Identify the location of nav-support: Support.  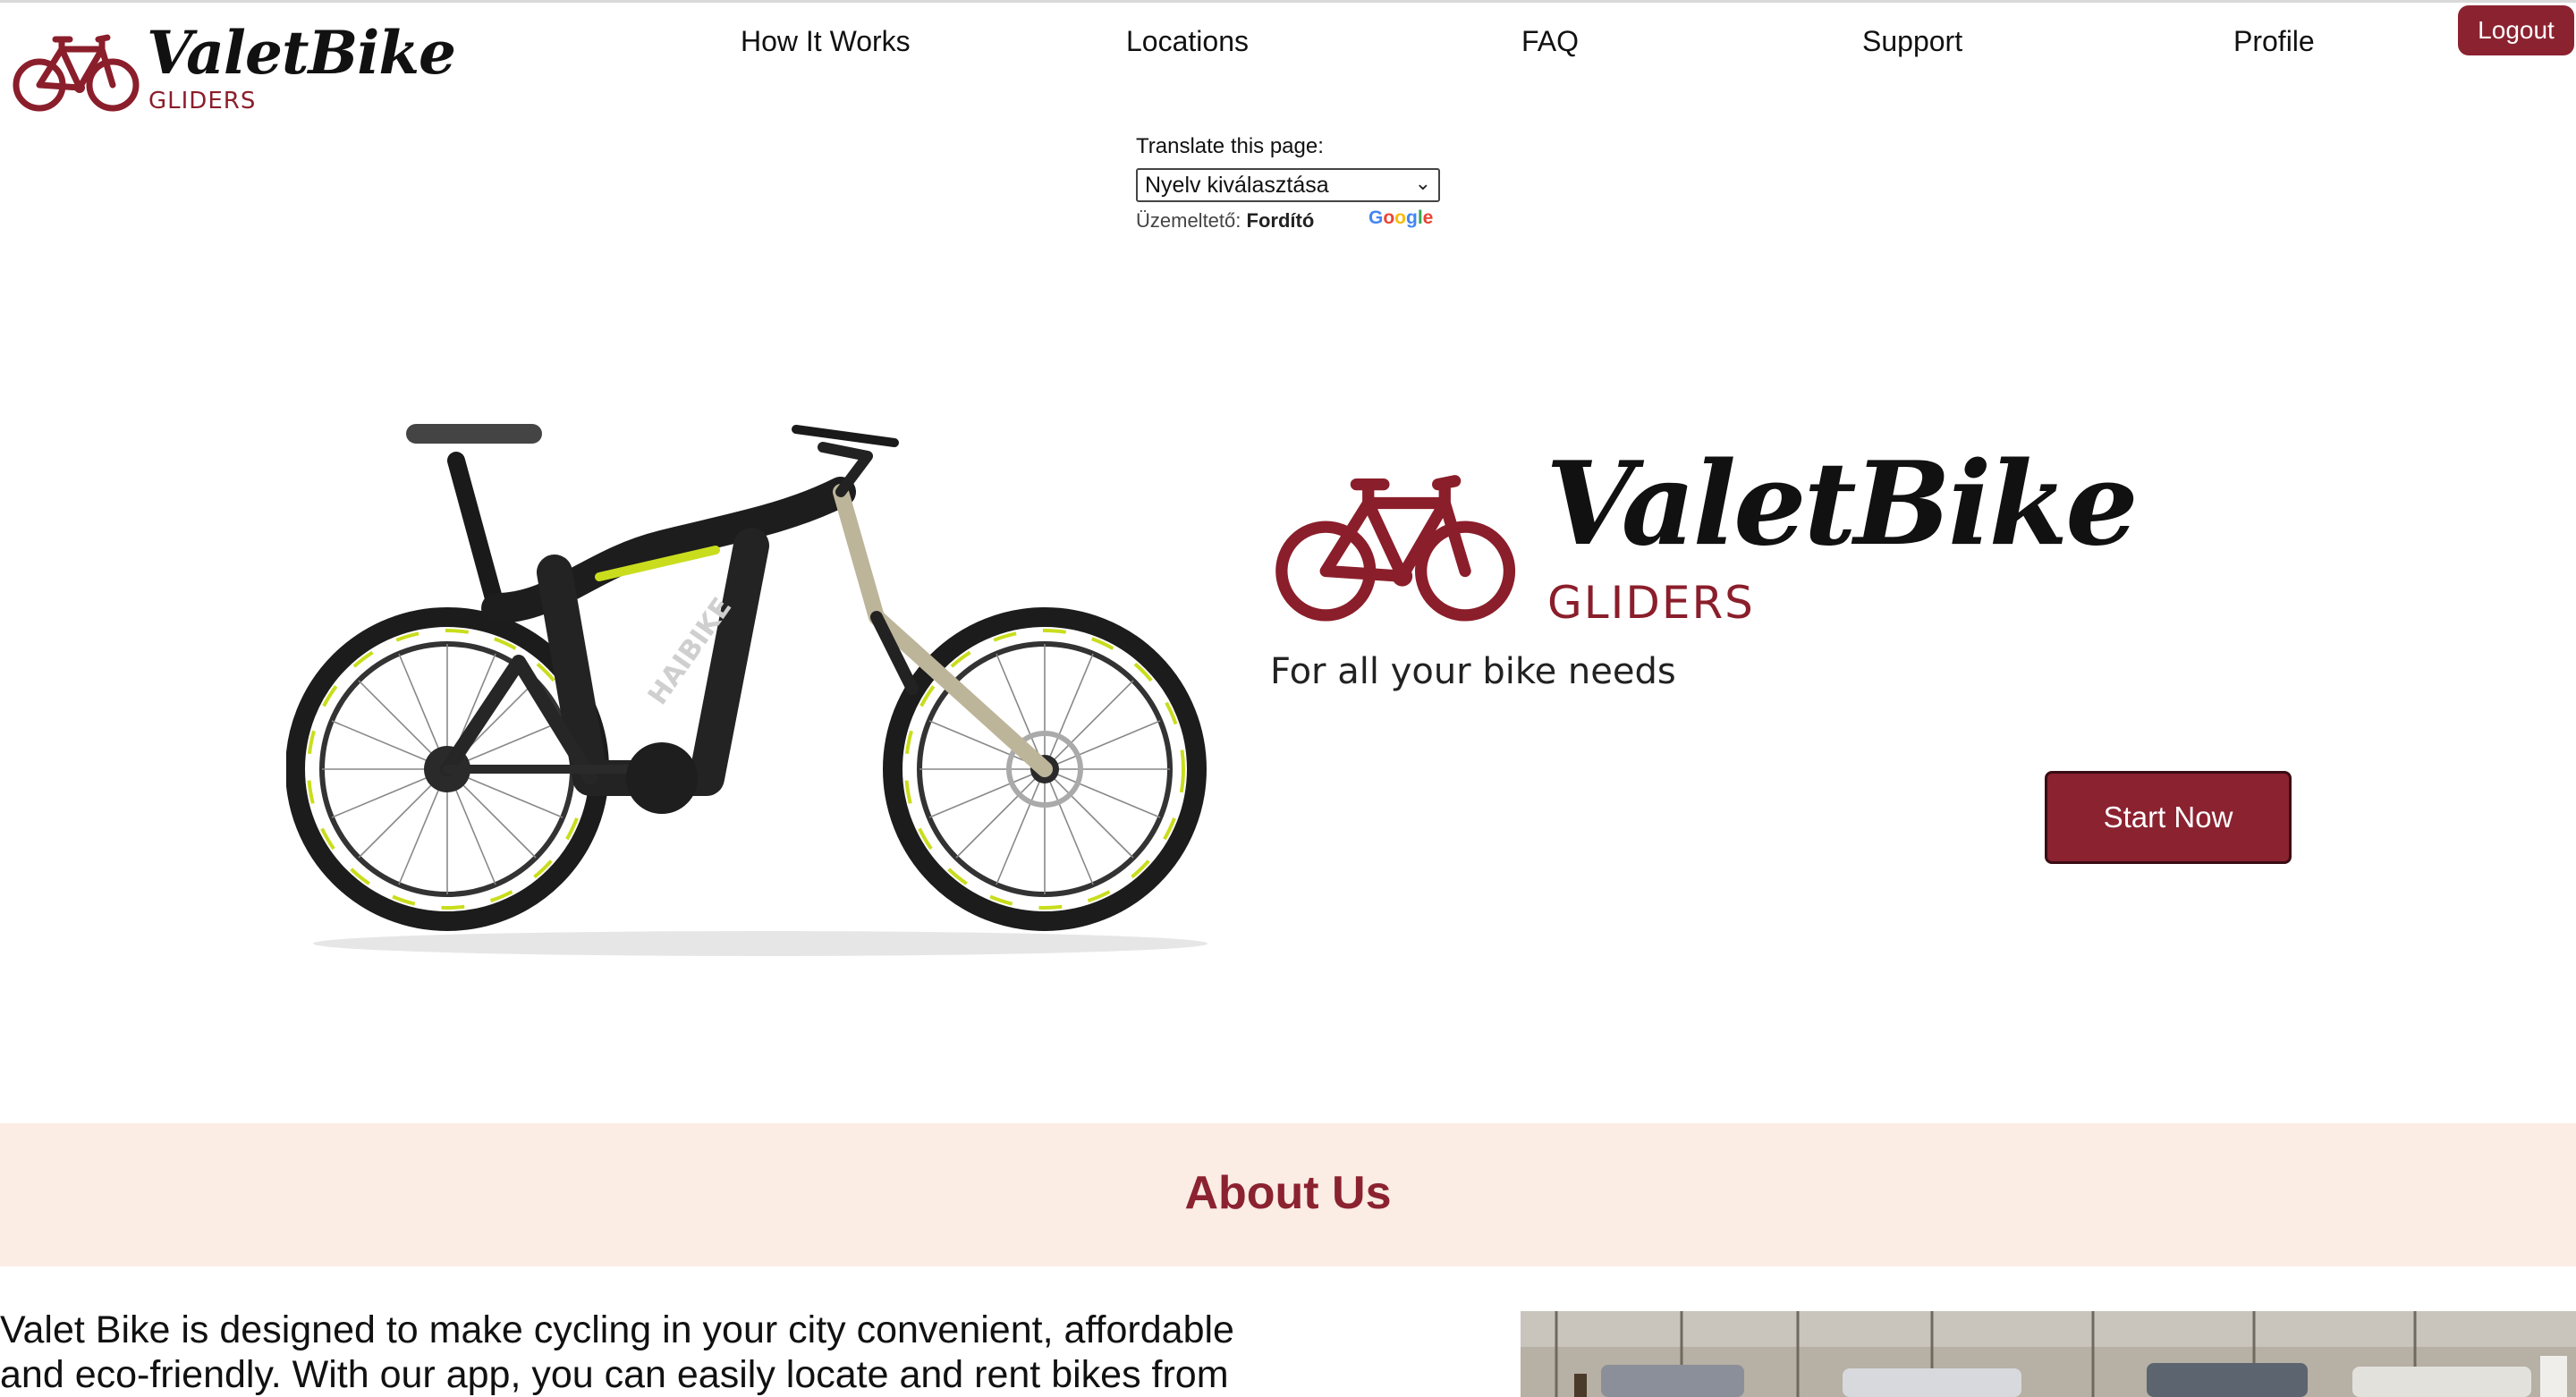
(1912, 41).